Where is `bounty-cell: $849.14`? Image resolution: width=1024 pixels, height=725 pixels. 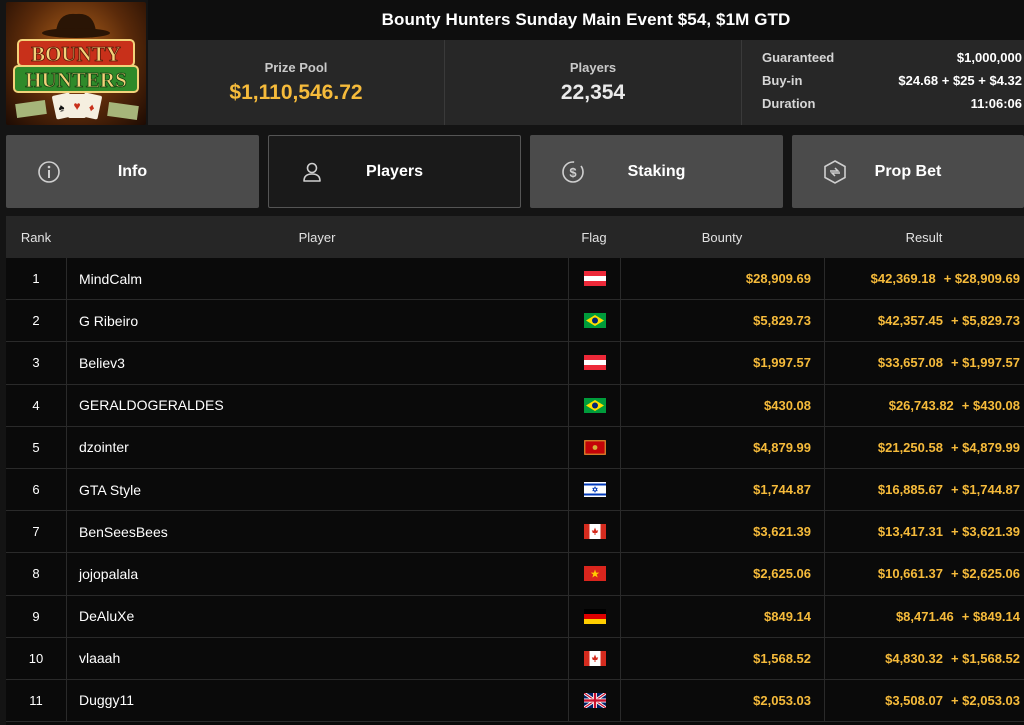
bounty-cell: $849.14 is located at coordinates (722, 616).